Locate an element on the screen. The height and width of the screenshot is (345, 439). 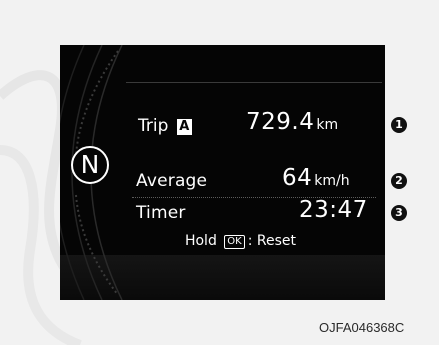
trip-value-group: 729.4 km is located at coordinates (292, 122).